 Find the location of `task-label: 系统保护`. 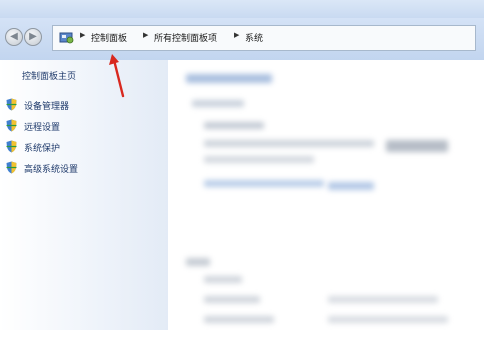

task-label: 系统保护 is located at coordinates (42, 149).